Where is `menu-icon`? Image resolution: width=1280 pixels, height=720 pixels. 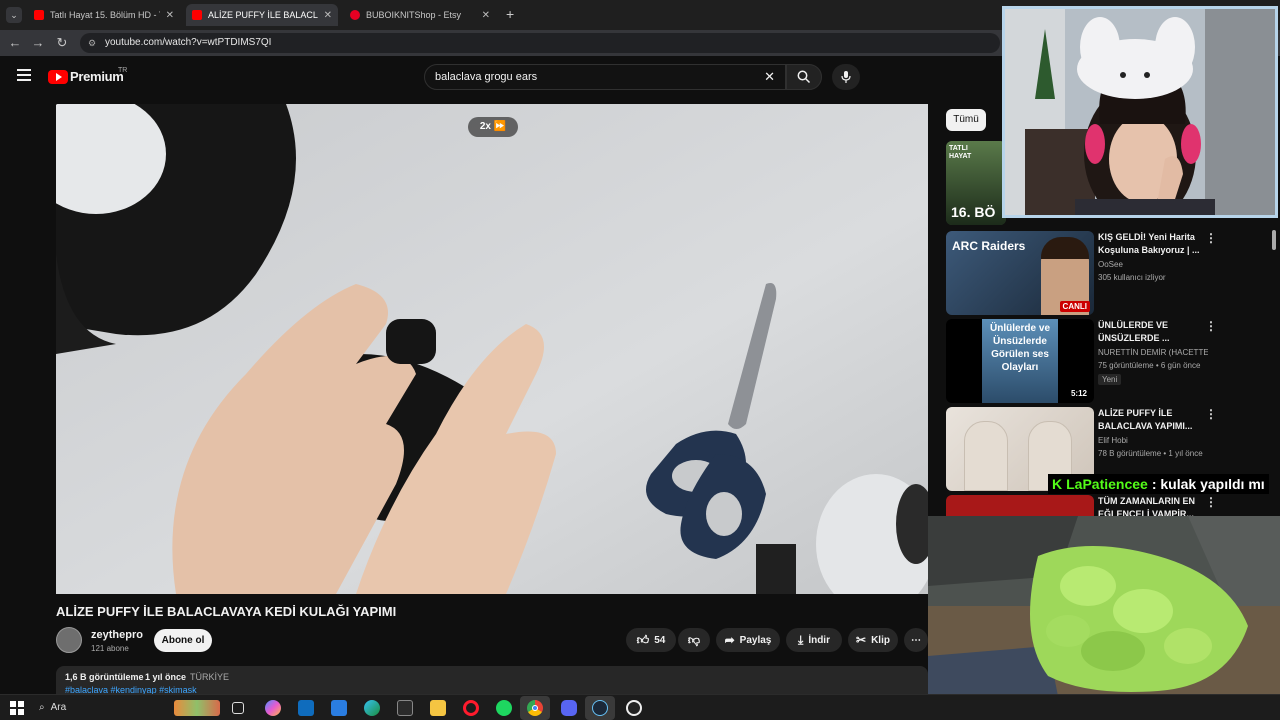 menu-icon is located at coordinates (24, 75).